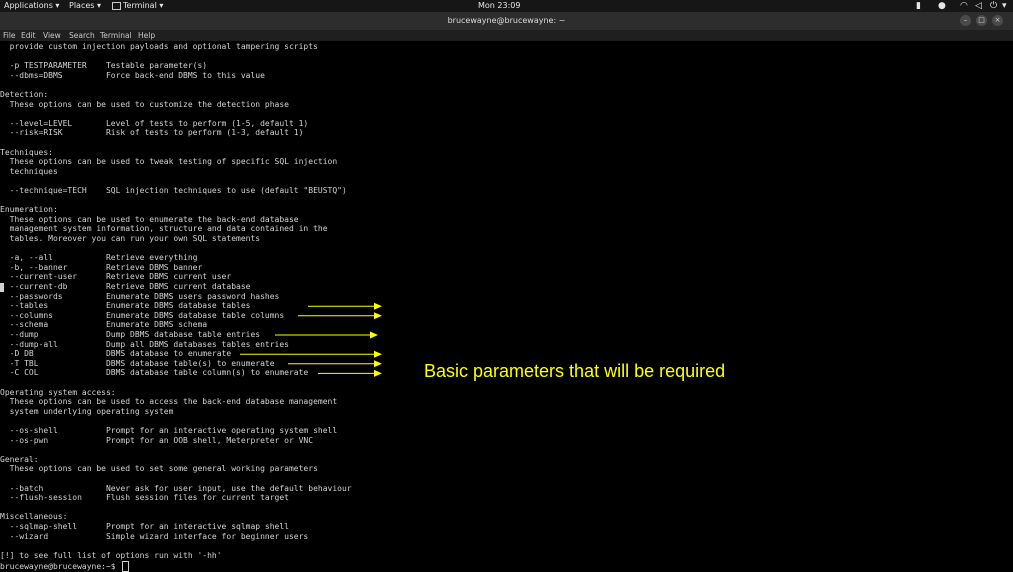 This screenshot has width=1013, height=572. Describe the element at coordinates (116, 35) in the screenshot. I see `menu-terminal: Terminal` at that location.